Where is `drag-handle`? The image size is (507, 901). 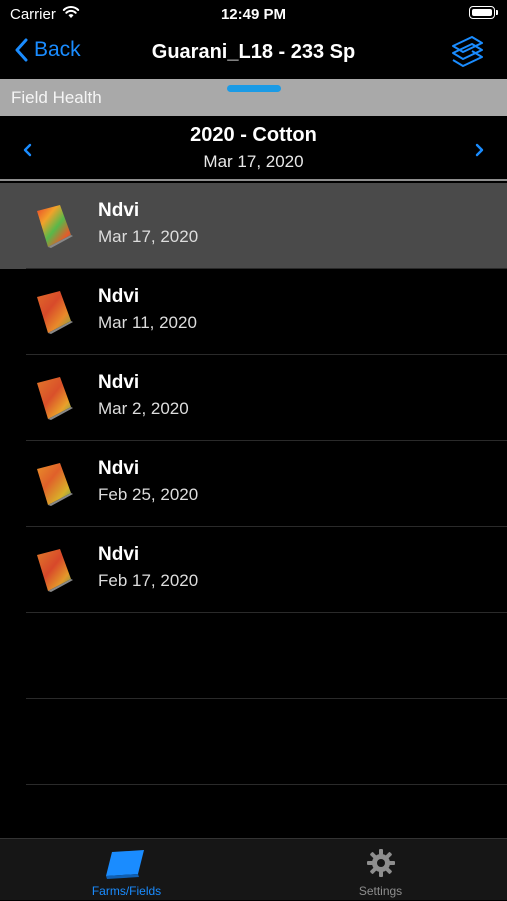 drag-handle is located at coordinates (254, 88).